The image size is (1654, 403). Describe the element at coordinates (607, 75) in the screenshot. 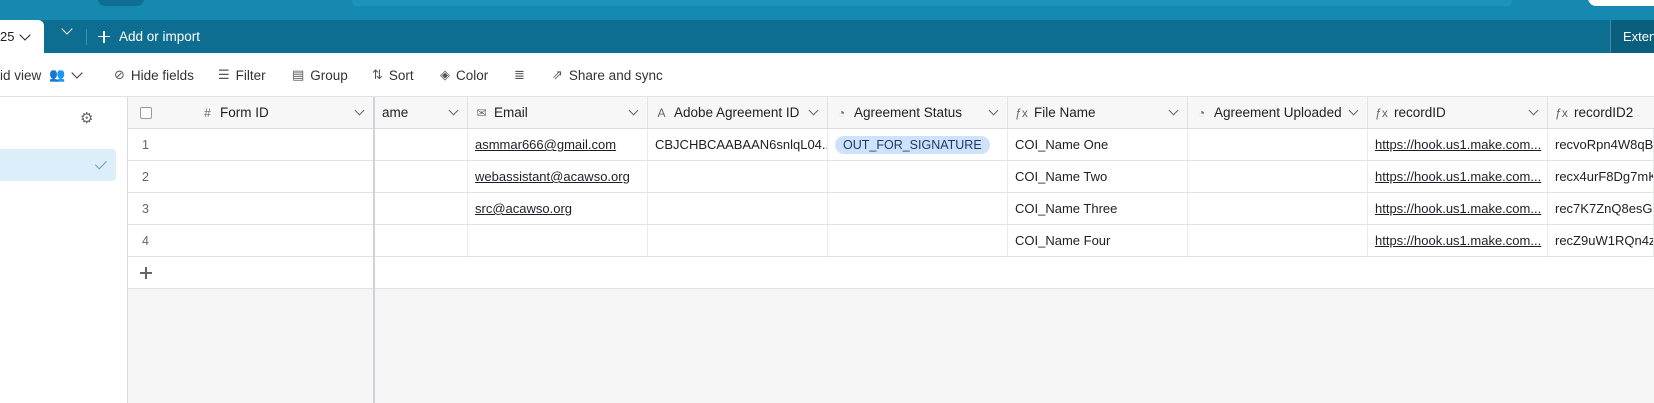

I see `share-and-sync-button: ⇗ Share and sync` at that location.